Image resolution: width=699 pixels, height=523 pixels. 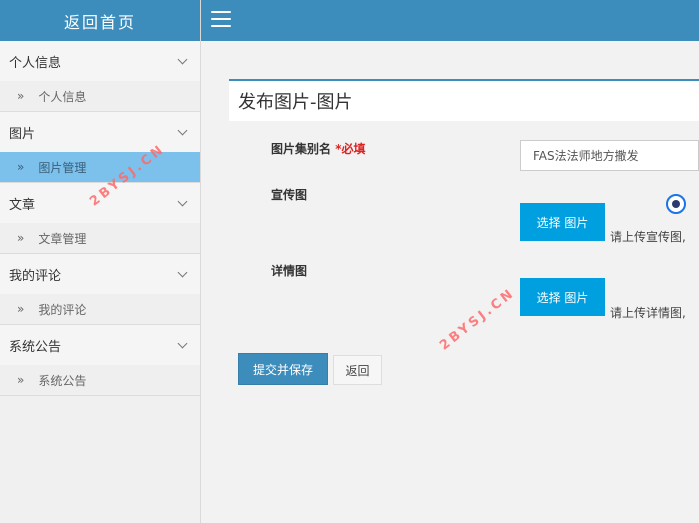 I want to click on sidebar-group-title-images: 图片, so click(x=100, y=132).